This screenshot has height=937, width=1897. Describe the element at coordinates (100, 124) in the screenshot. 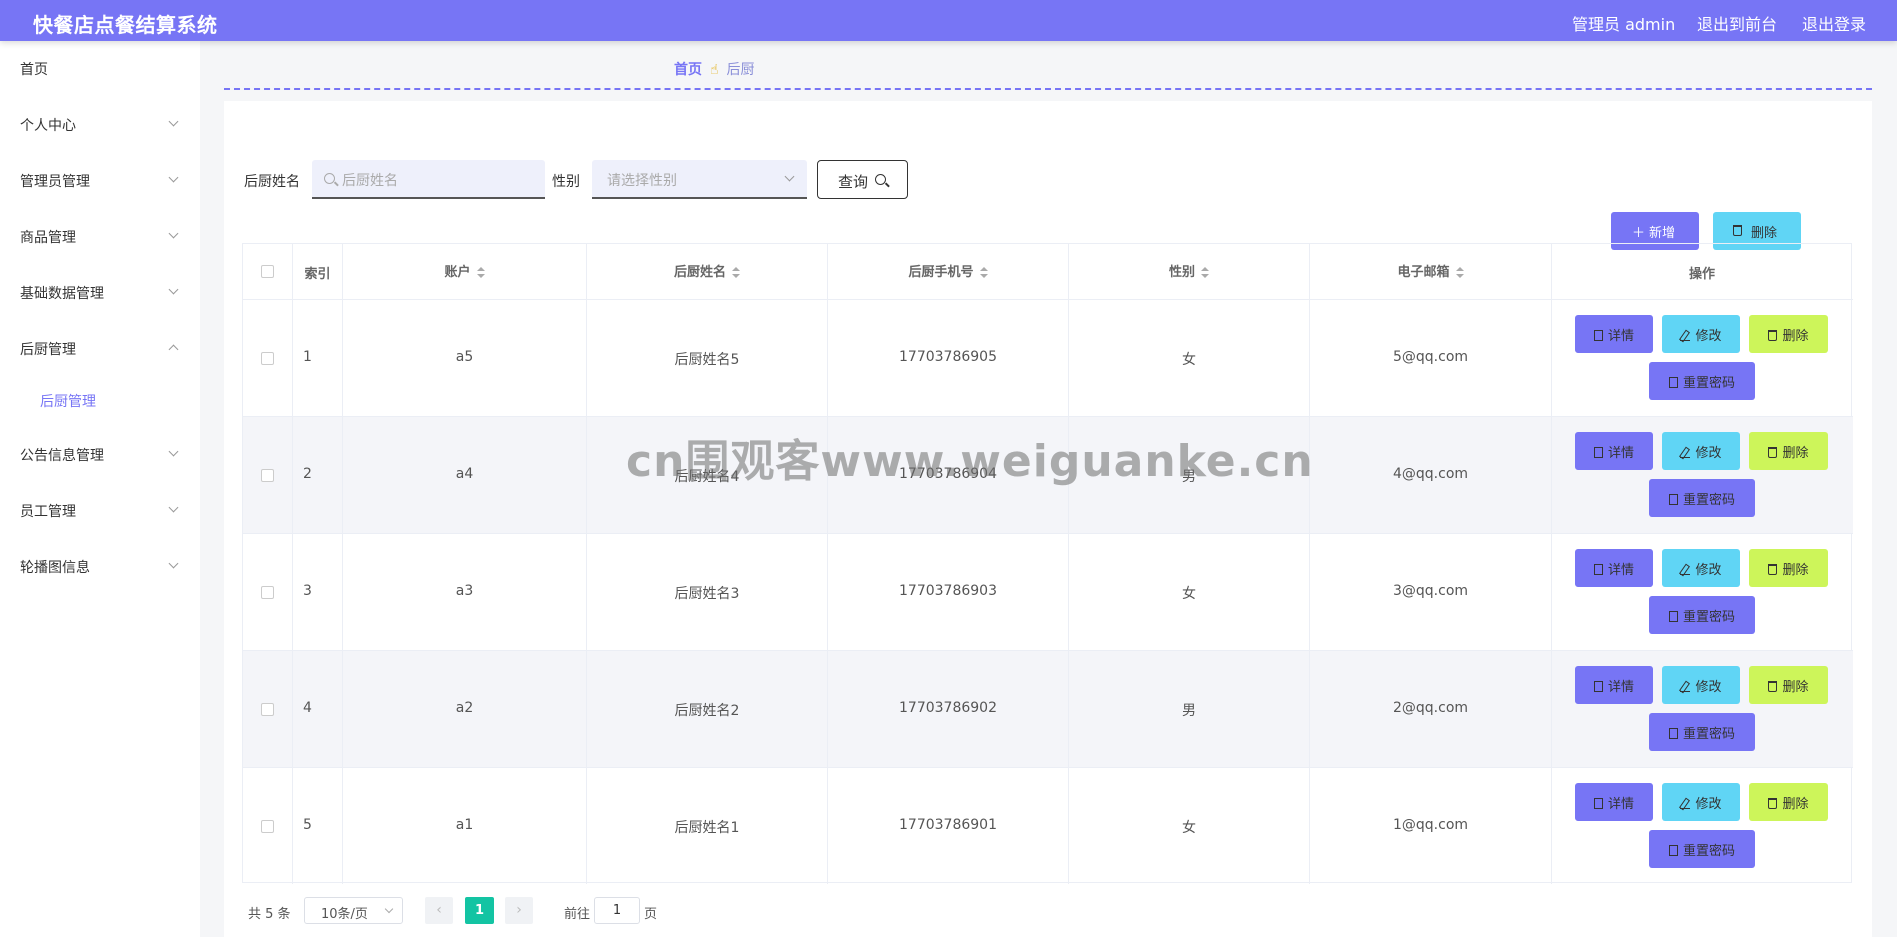

I see `sidebar-item-personal-center: 个人中心` at that location.